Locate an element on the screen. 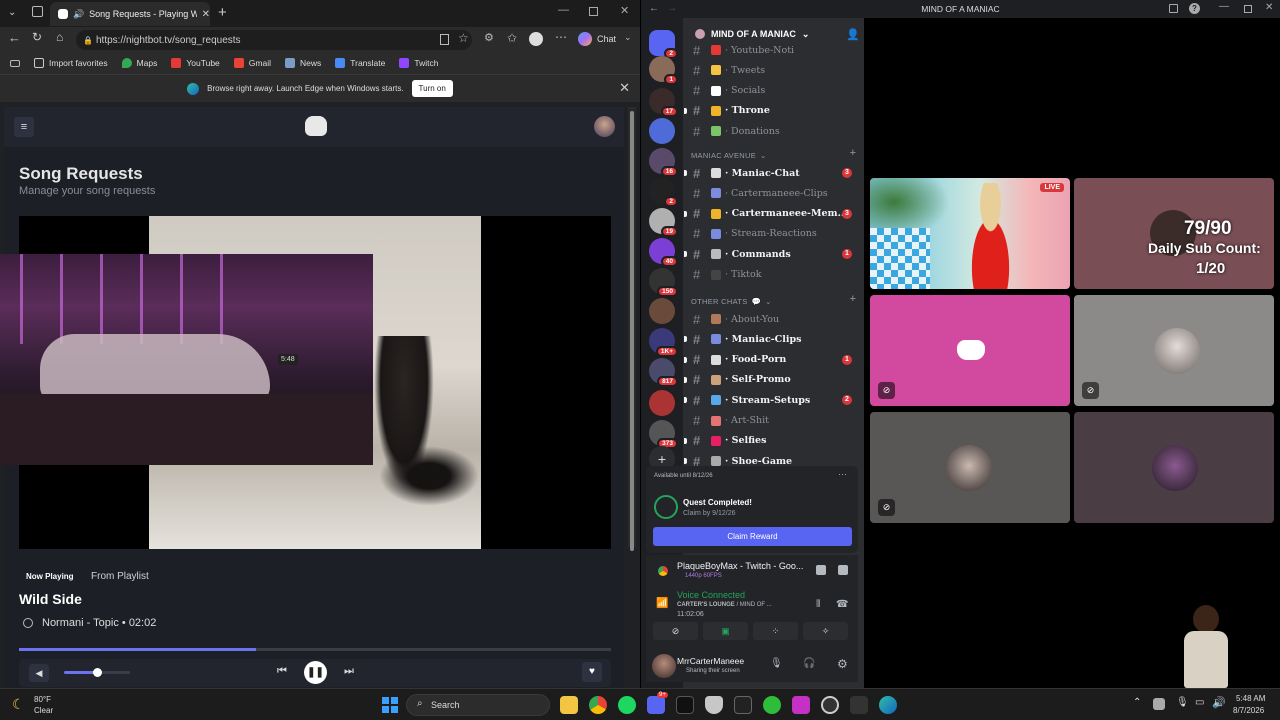 Image resolution: width=1280 pixels, height=720 pixels. scrollbar-thumb is located at coordinates (632, 331).